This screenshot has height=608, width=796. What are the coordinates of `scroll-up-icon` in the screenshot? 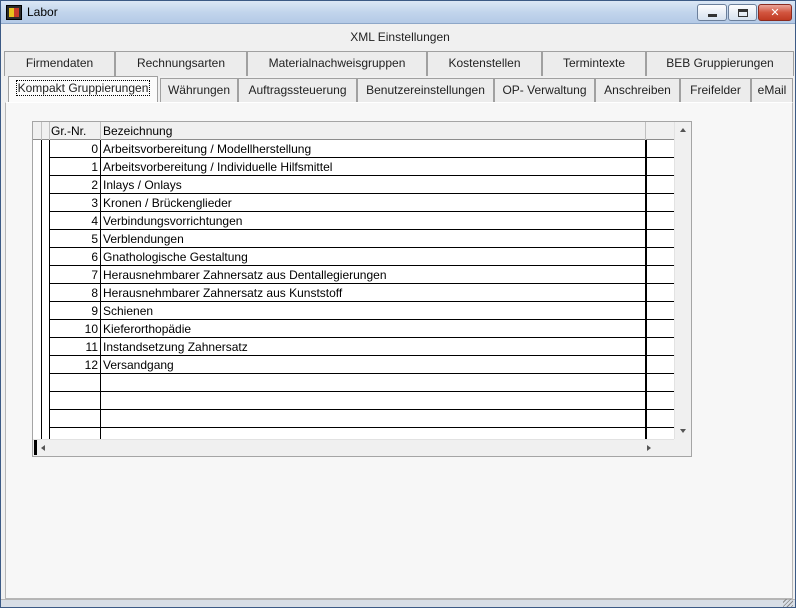 It's located at (683, 130).